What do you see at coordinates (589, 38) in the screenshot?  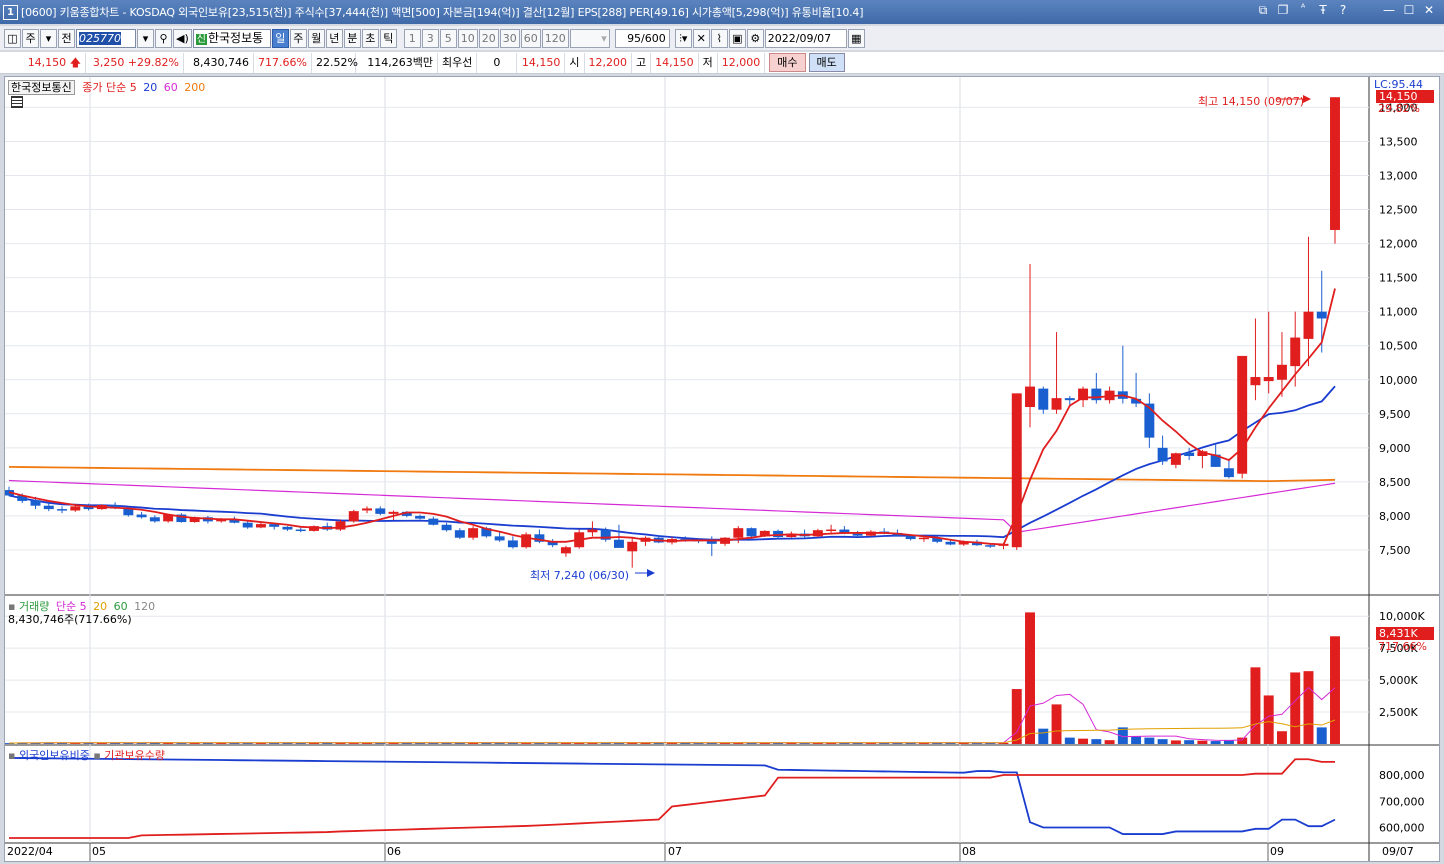 I see `interval-custom: ▾` at bounding box center [589, 38].